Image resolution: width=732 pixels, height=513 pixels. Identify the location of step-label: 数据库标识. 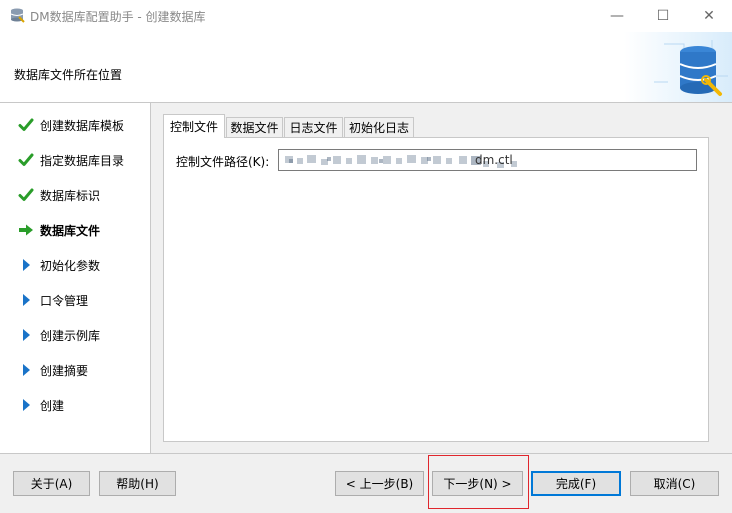
(70, 195).